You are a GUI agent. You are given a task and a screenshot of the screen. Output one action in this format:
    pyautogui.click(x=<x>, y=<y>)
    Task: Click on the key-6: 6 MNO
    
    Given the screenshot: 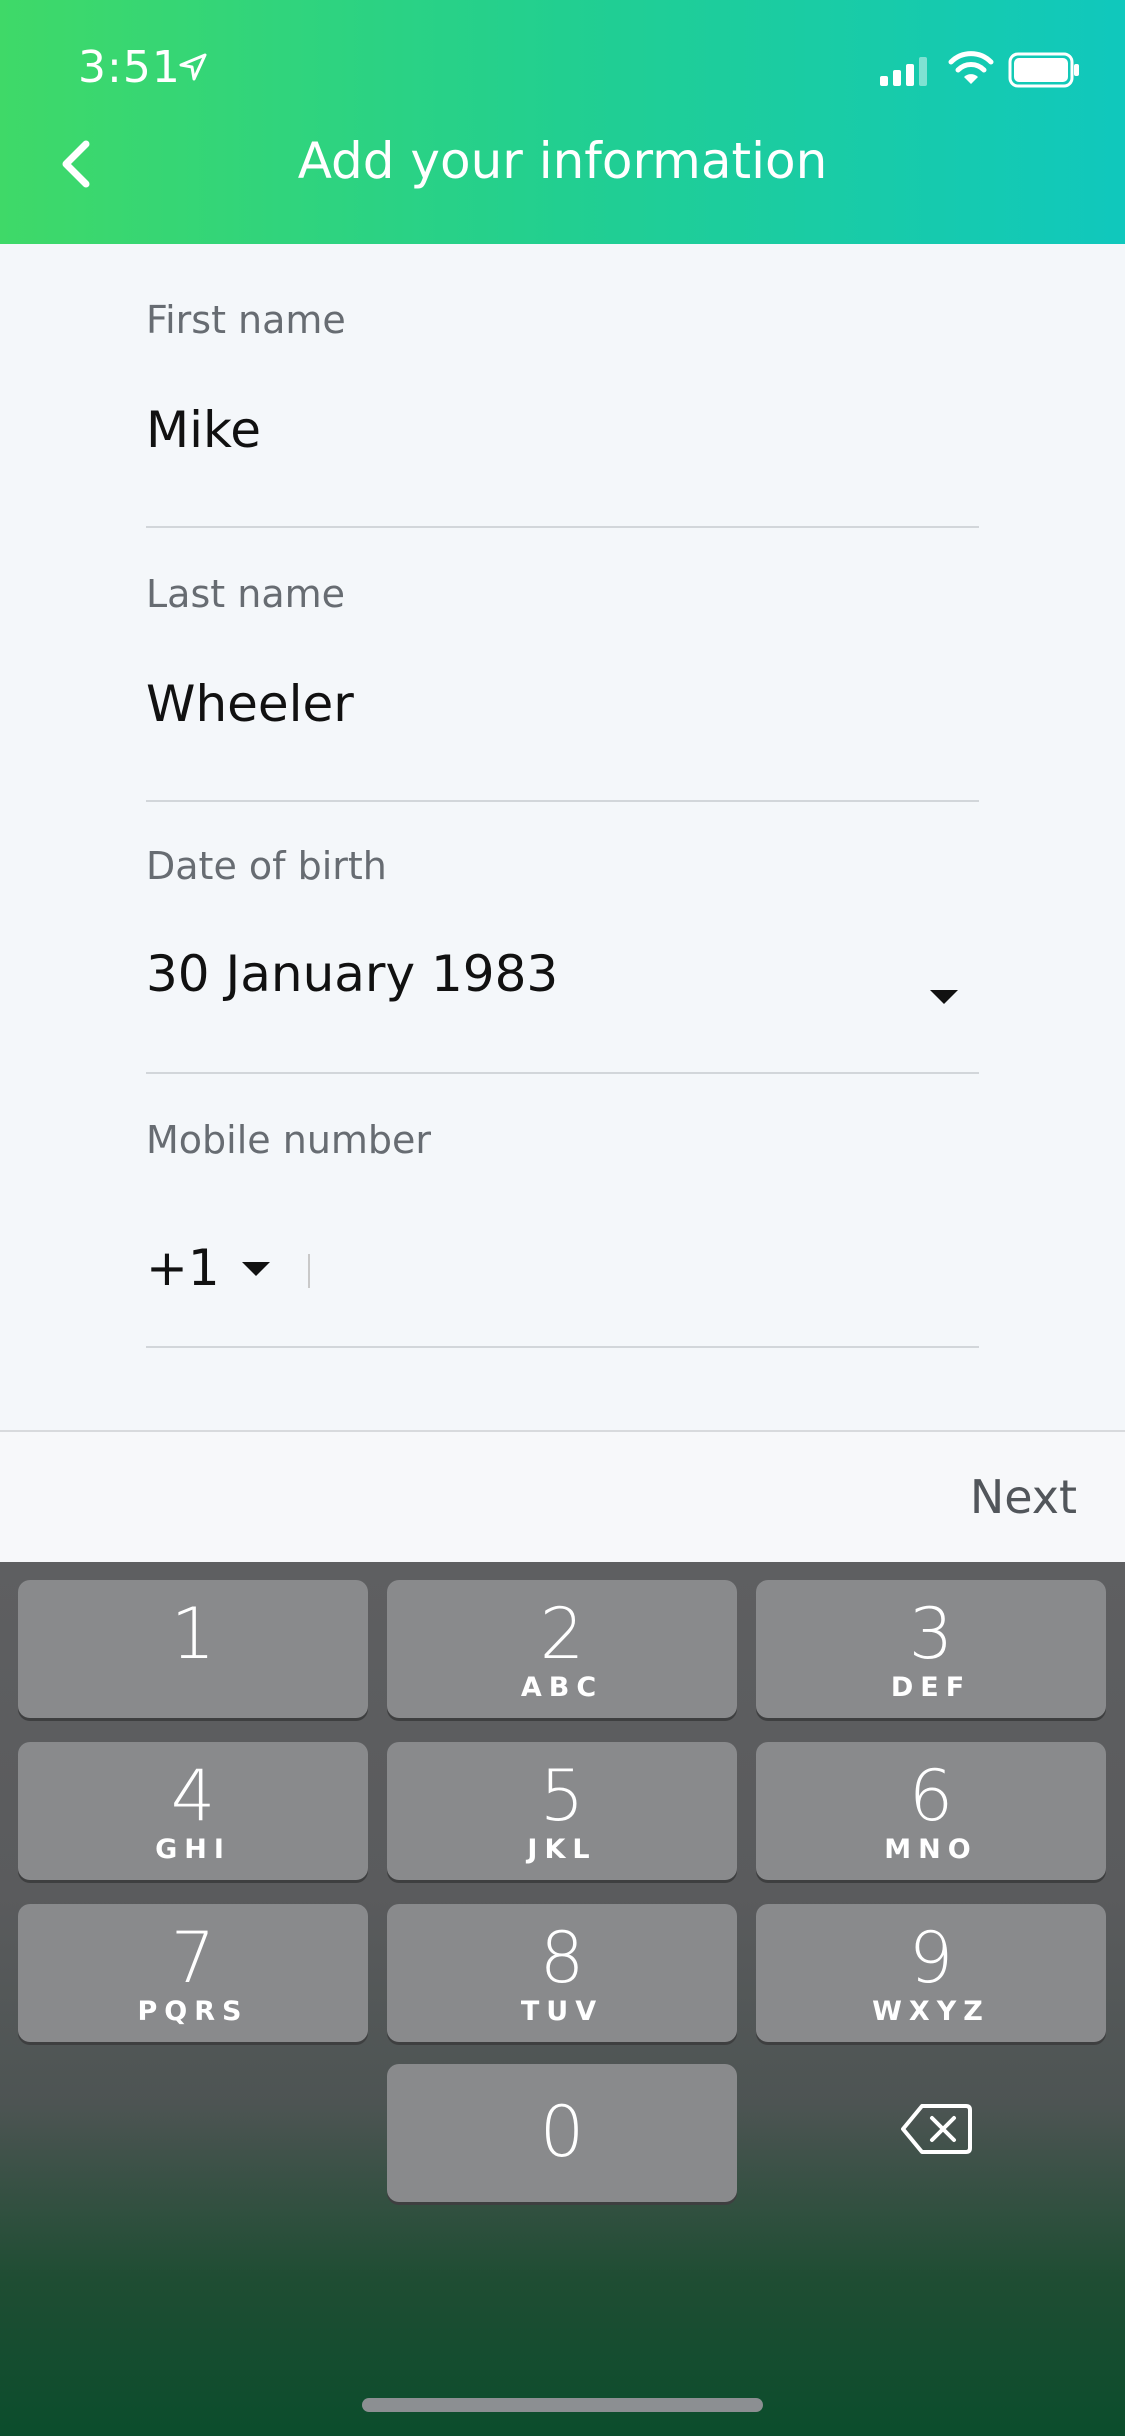 What is the action you would take?
    pyautogui.click(x=931, y=1811)
    